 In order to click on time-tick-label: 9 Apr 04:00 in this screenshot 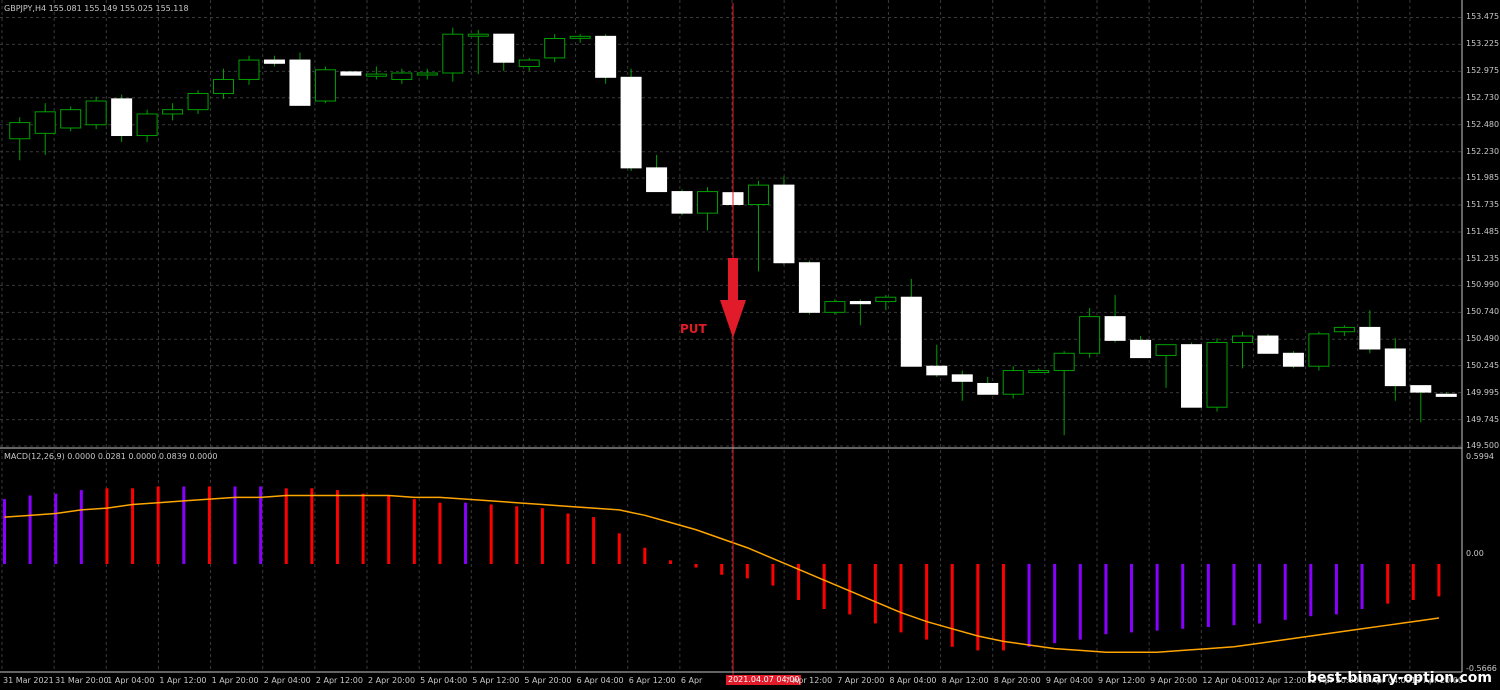, I will do `click(1069, 680)`.